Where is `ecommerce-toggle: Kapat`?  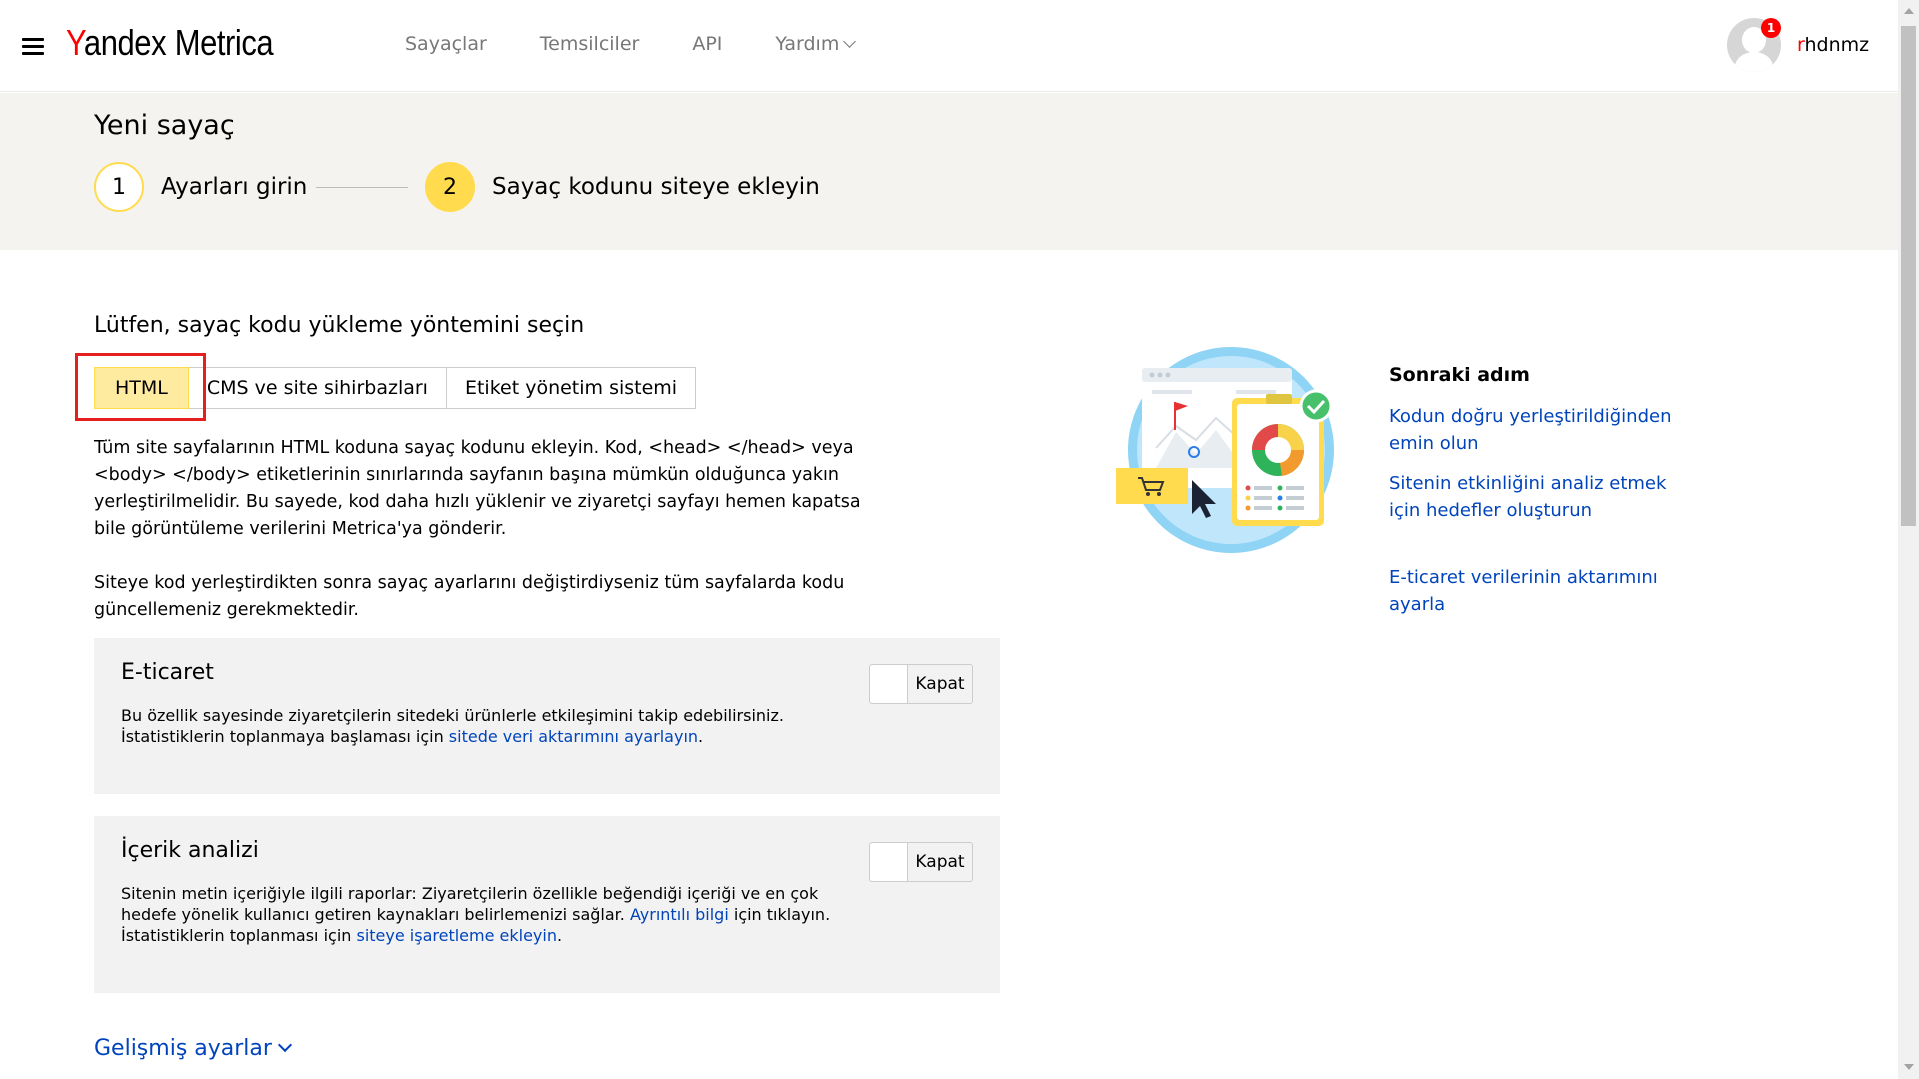 ecommerce-toggle: Kapat is located at coordinates (921, 684).